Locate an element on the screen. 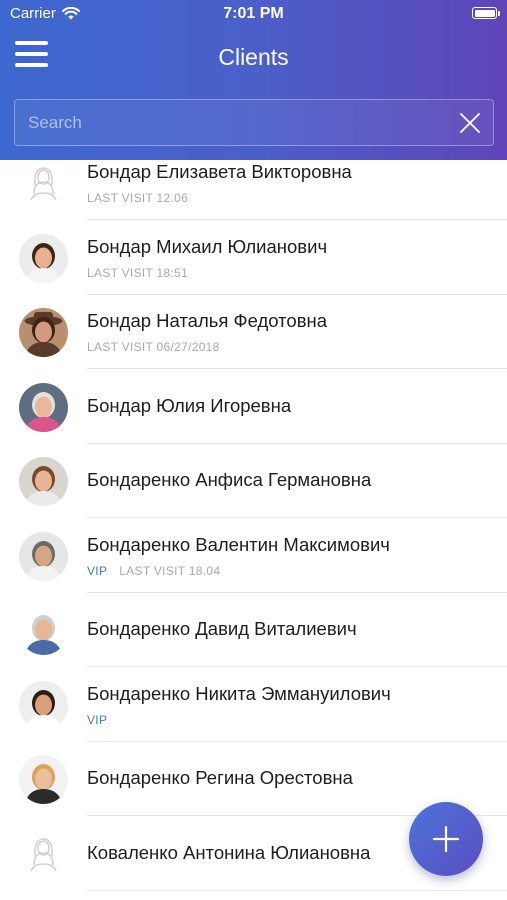 The width and height of the screenshot is (507, 900). last-visit-label: LAST VISIT 06/27/2018 is located at coordinates (153, 347).